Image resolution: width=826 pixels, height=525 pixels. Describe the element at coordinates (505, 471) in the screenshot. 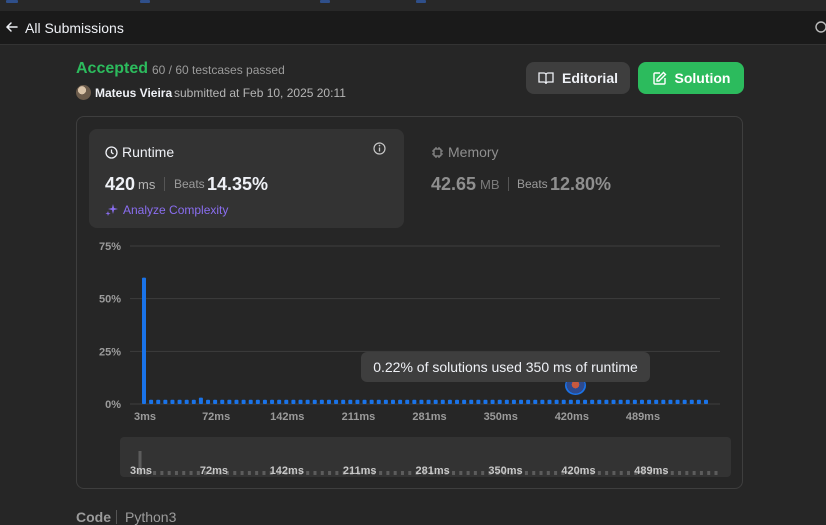

I see `brush-tick-label: 350ms` at that location.